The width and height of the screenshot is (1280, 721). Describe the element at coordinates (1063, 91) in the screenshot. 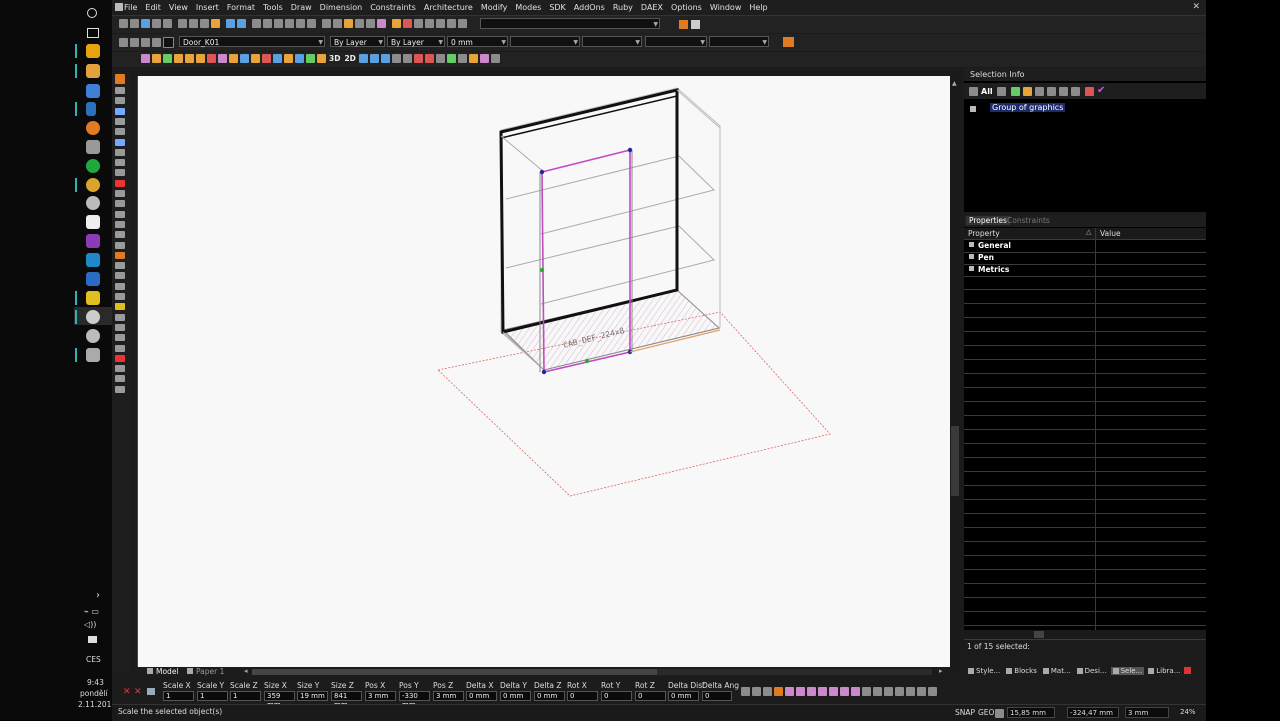

I see `table-icon` at that location.